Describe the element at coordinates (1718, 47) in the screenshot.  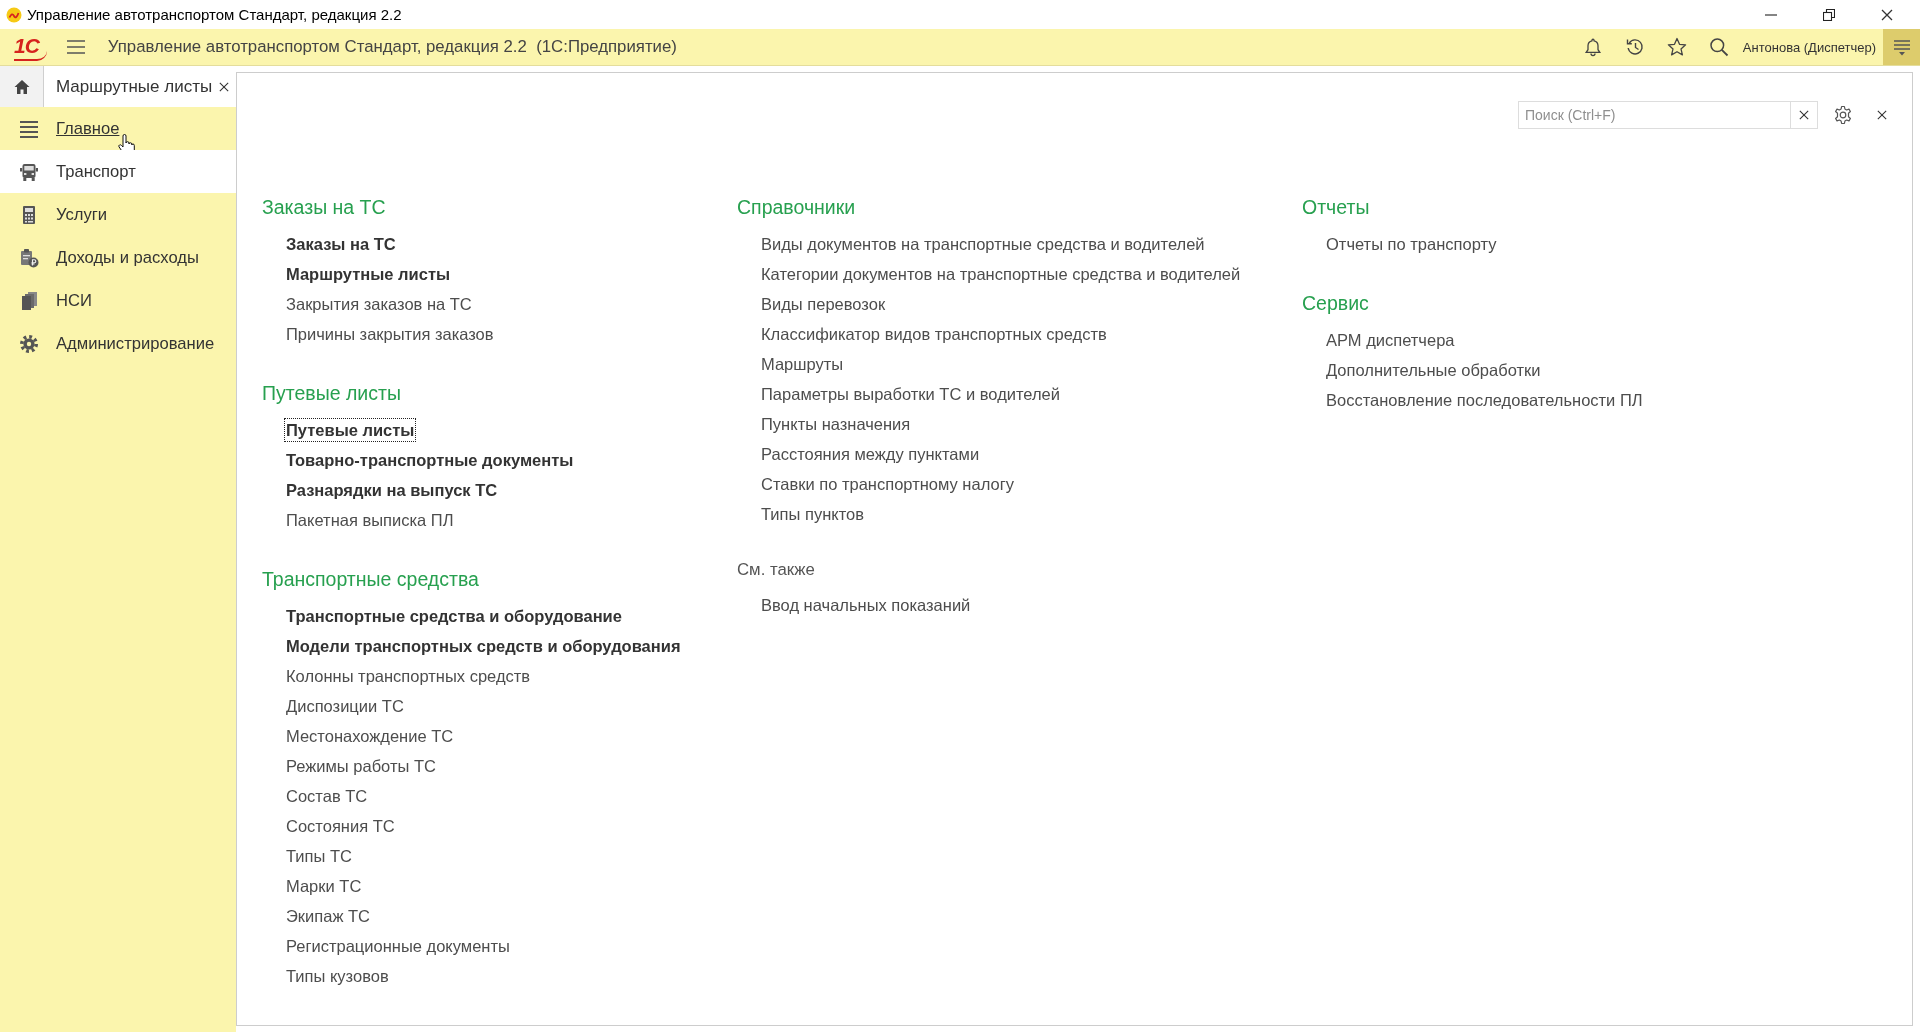
I see `search-icon` at that location.